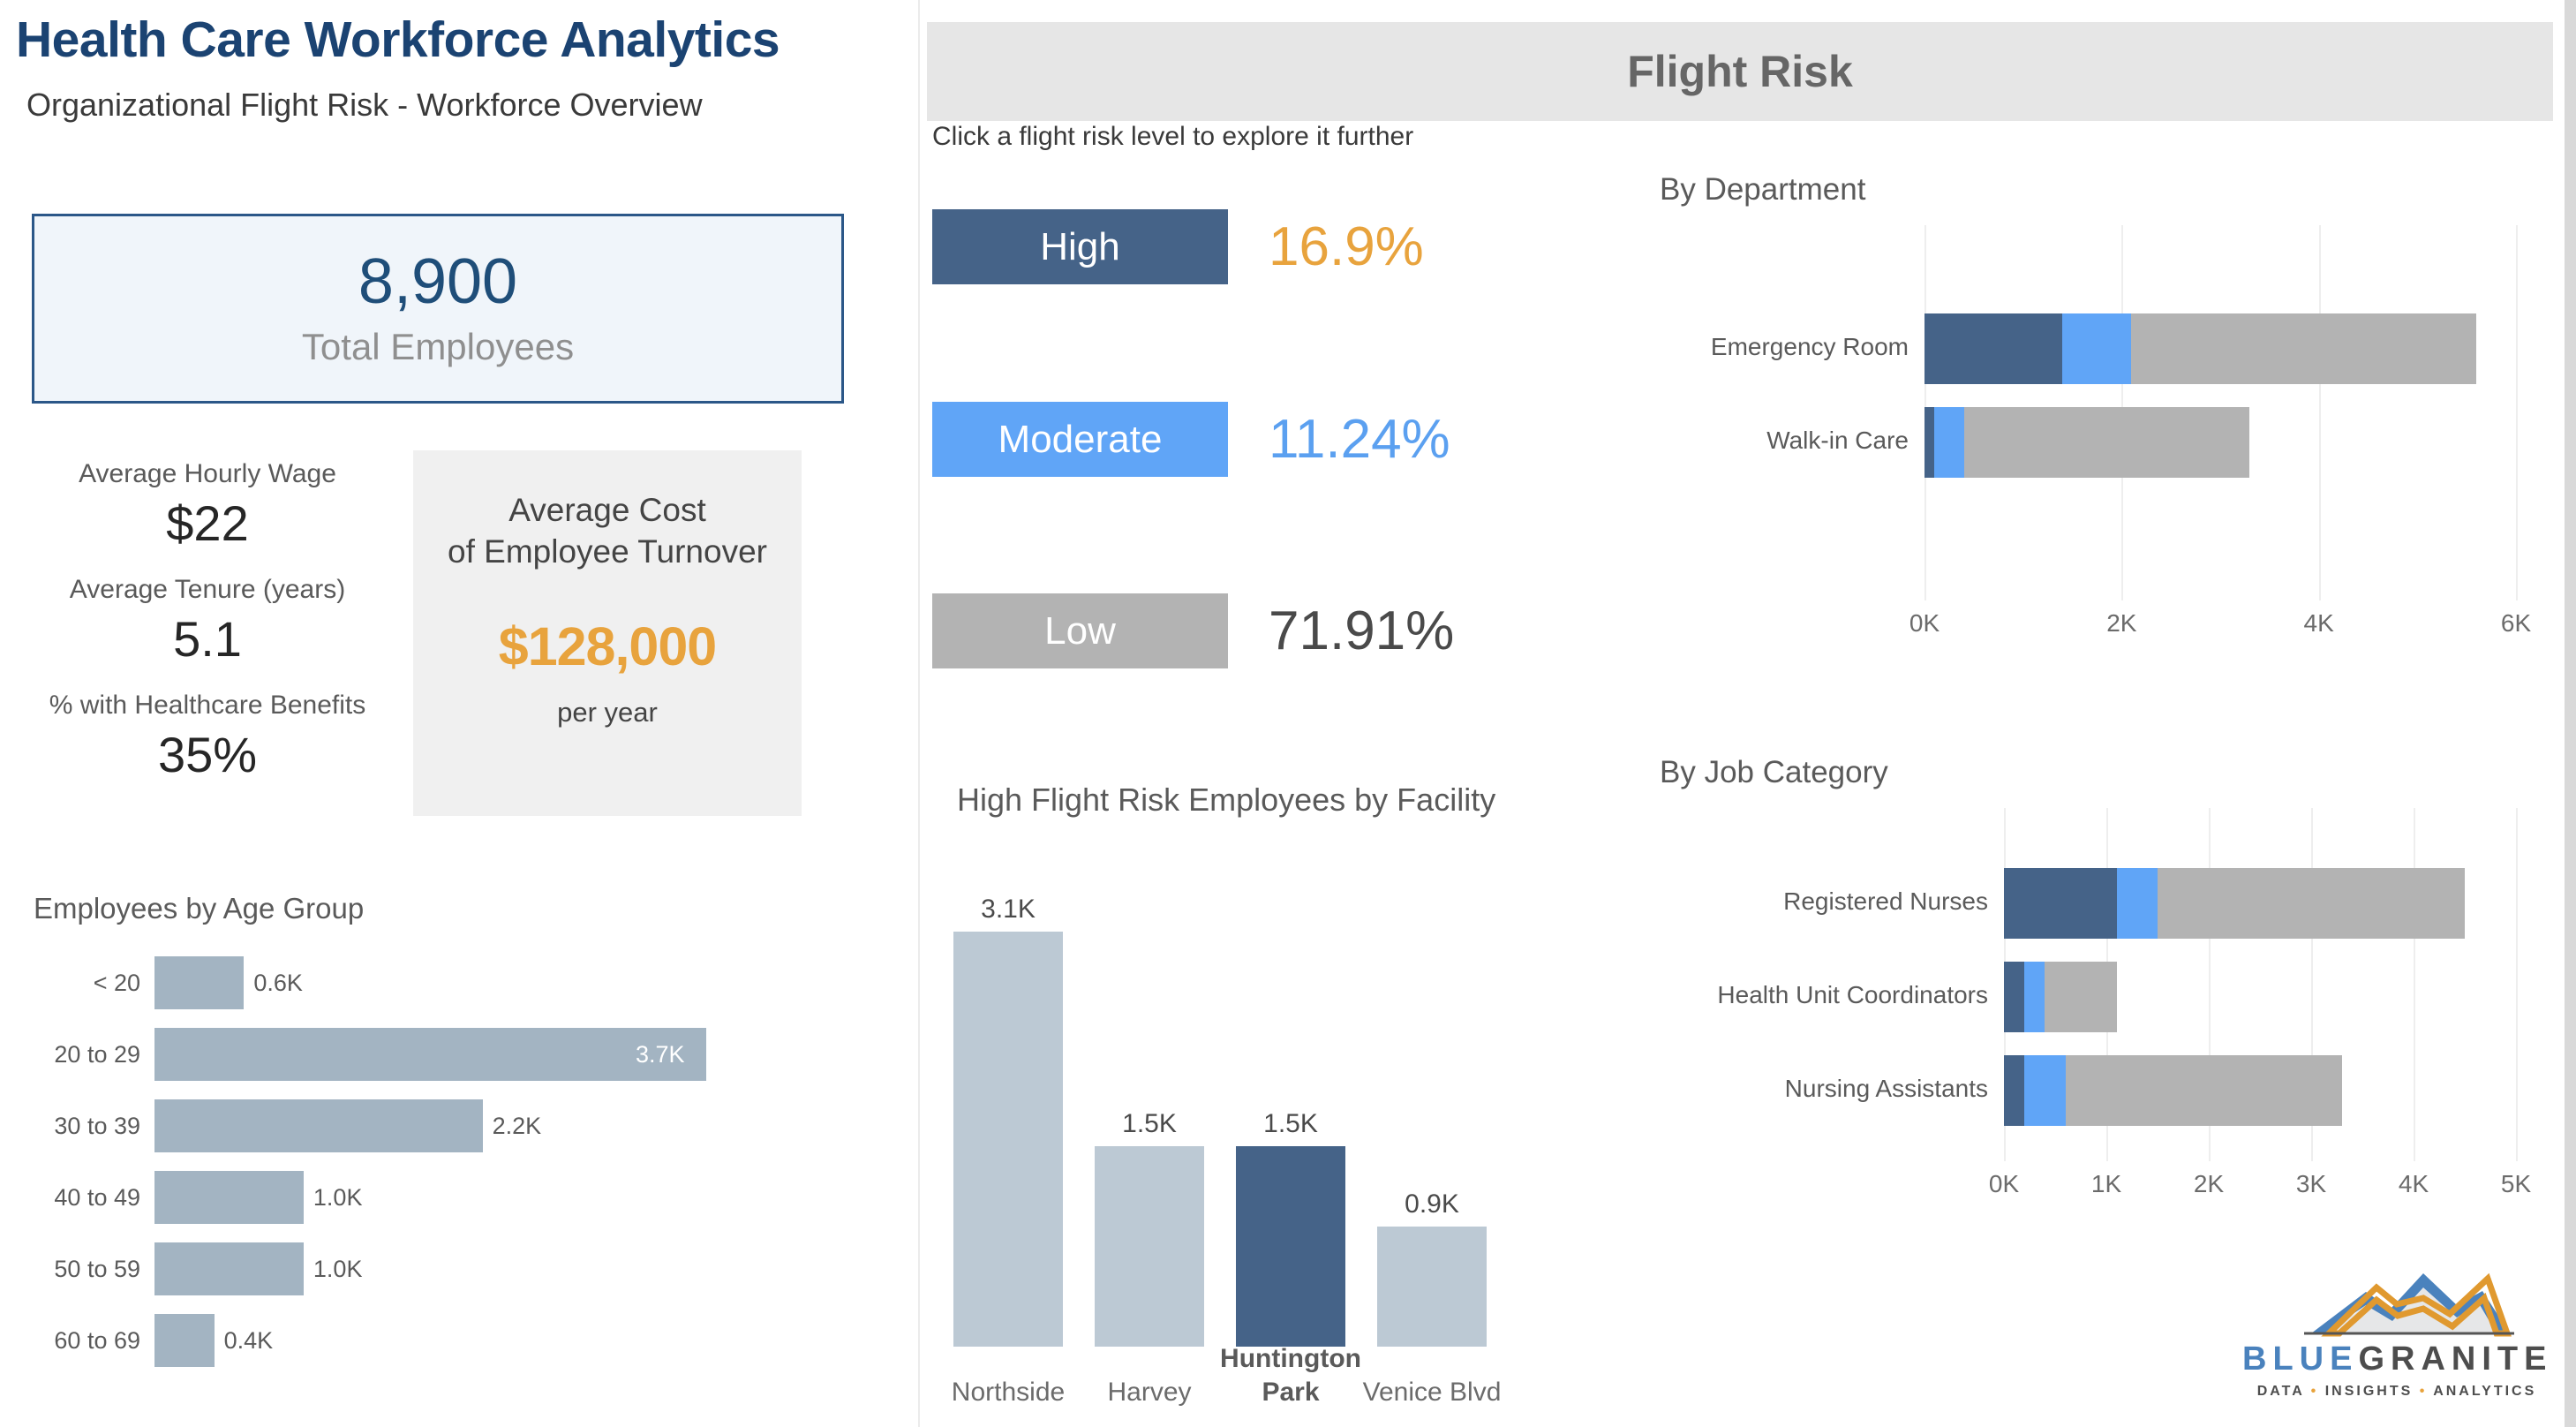  I want to click on risk-row-high: High 16.9%, so click(1178, 246).